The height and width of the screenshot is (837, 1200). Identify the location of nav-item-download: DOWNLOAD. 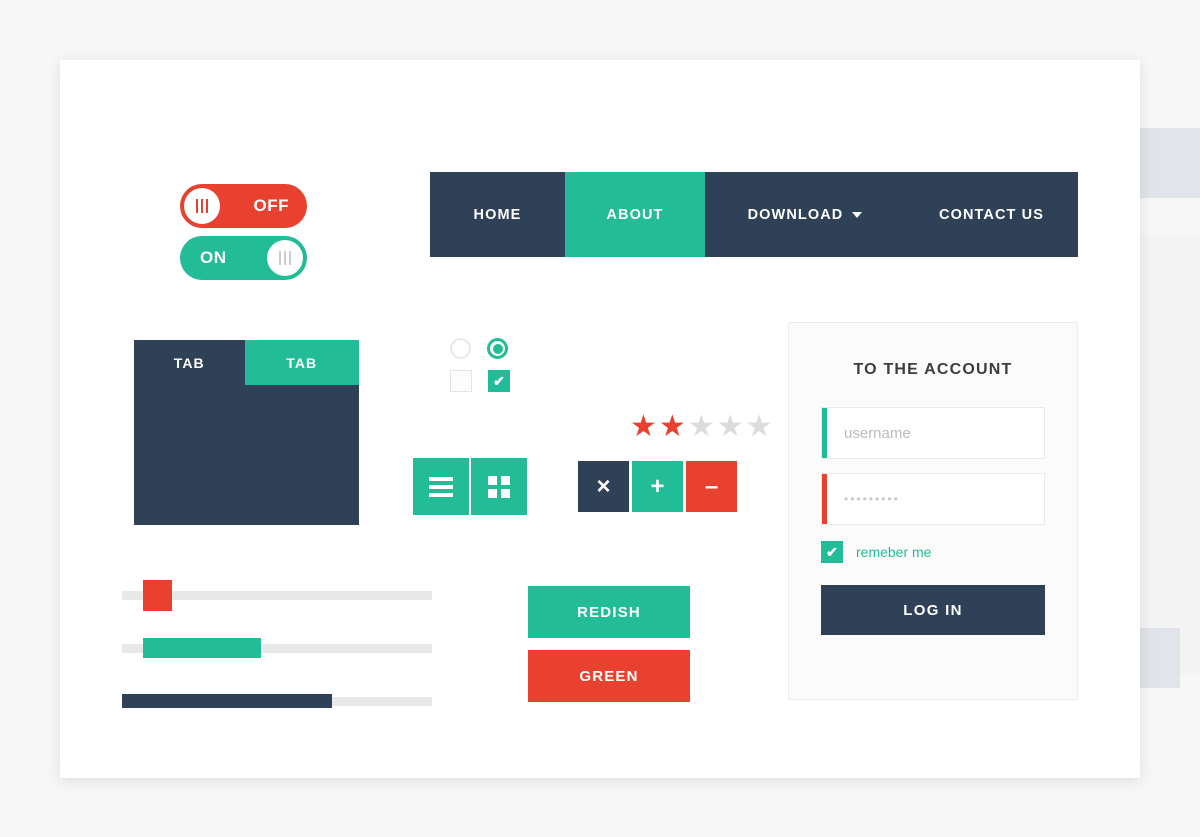
(805, 214).